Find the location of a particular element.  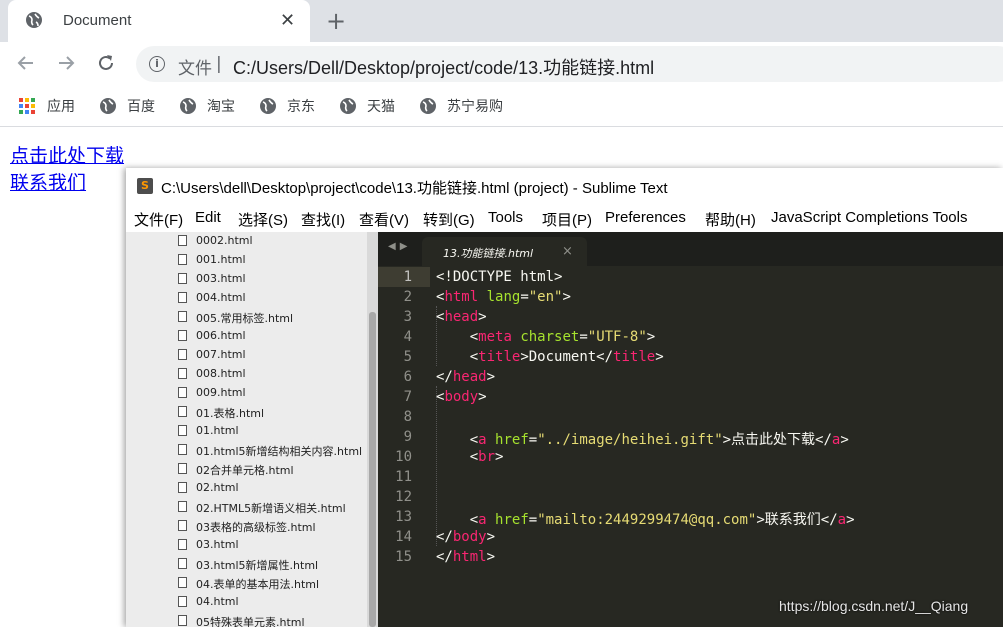

bookmark-label: 百度 is located at coordinates (141, 107).